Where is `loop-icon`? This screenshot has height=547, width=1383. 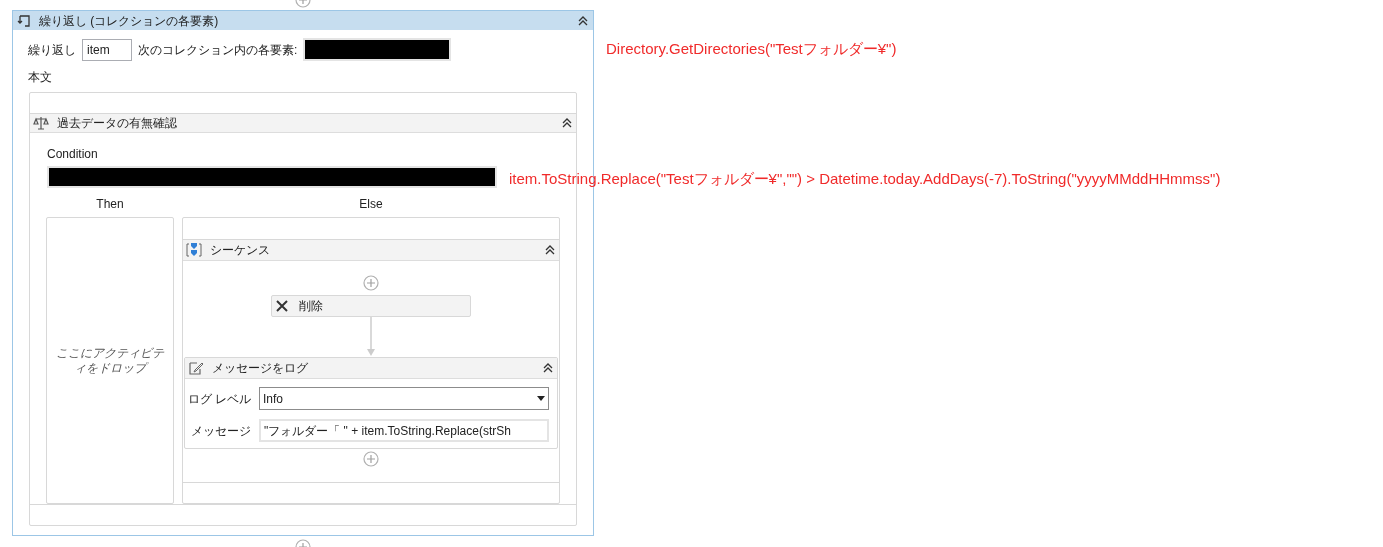
loop-icon is located at coordinates (24, 20).